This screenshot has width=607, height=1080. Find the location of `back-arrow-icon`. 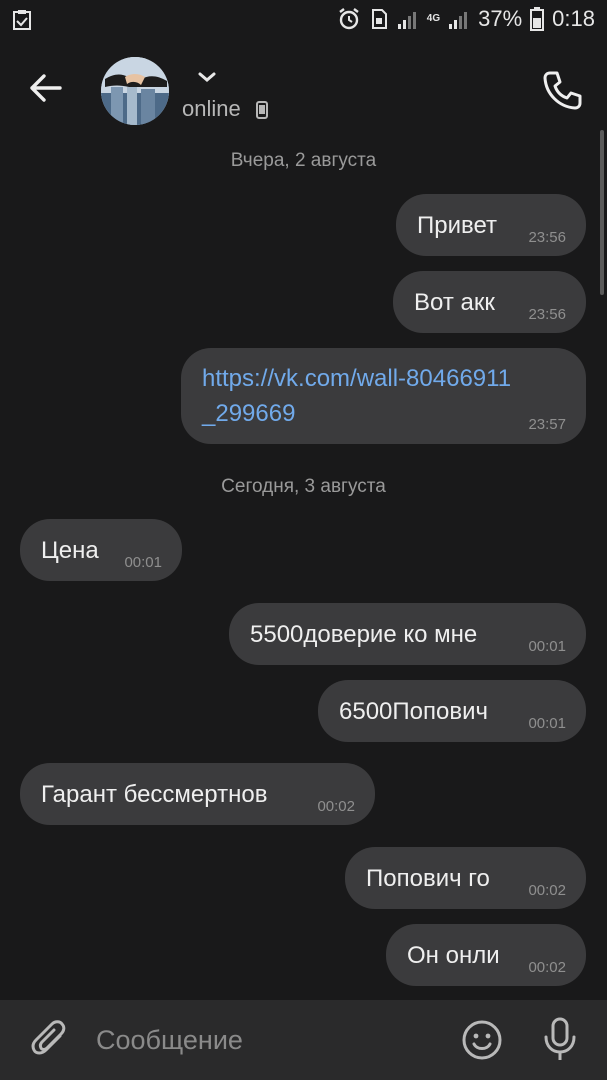

back-arrow-icon is located at coordinates (46, 88).